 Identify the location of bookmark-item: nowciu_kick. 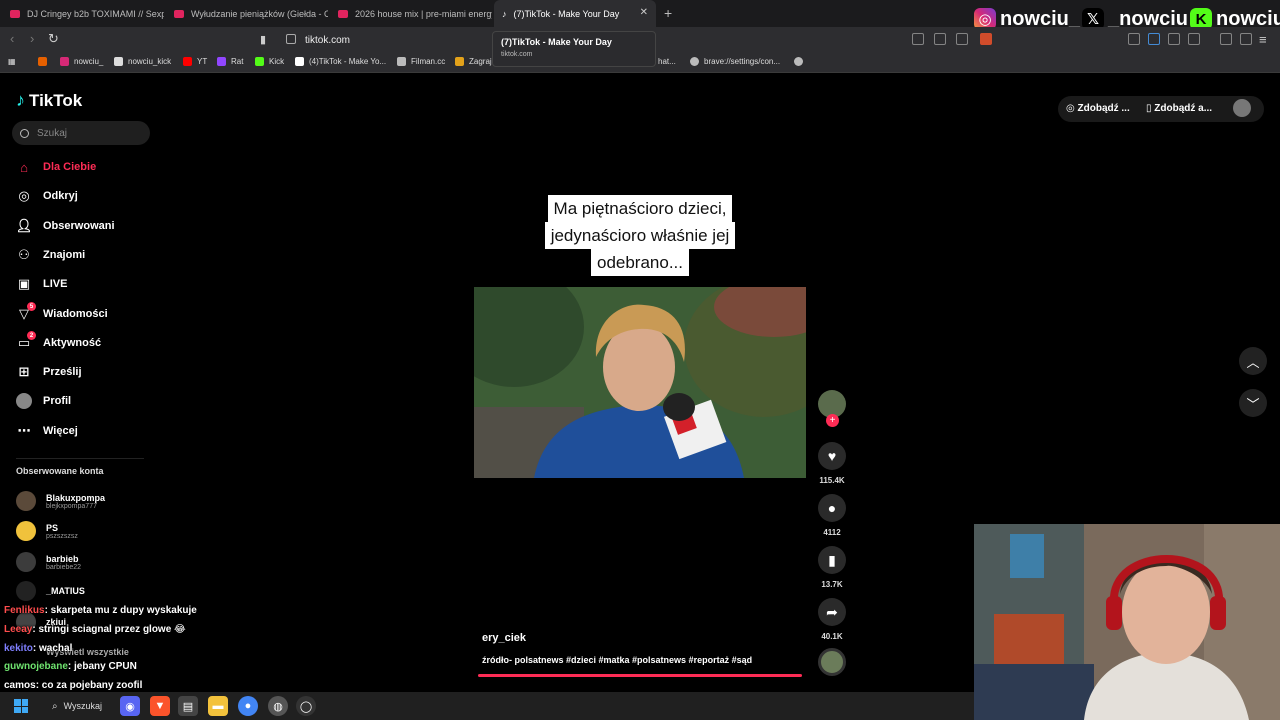
(142, 61).